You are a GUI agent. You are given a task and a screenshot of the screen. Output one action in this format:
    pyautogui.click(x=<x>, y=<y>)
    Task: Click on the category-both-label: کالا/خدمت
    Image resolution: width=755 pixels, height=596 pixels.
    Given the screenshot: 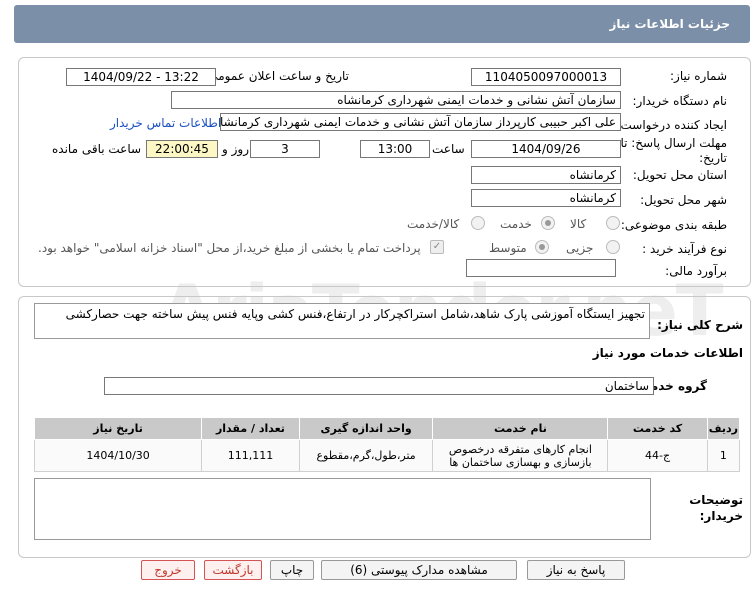 What is the action you would take?
    pyautogui.click(x=433, y=224)
    